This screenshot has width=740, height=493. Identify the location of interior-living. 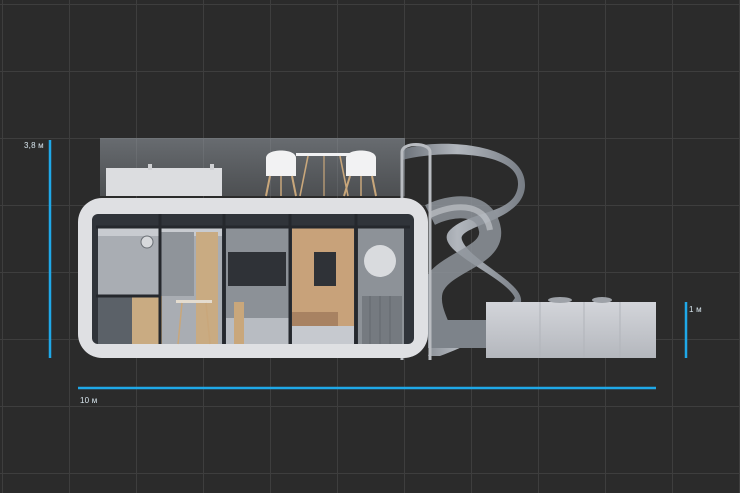
(258, 286).